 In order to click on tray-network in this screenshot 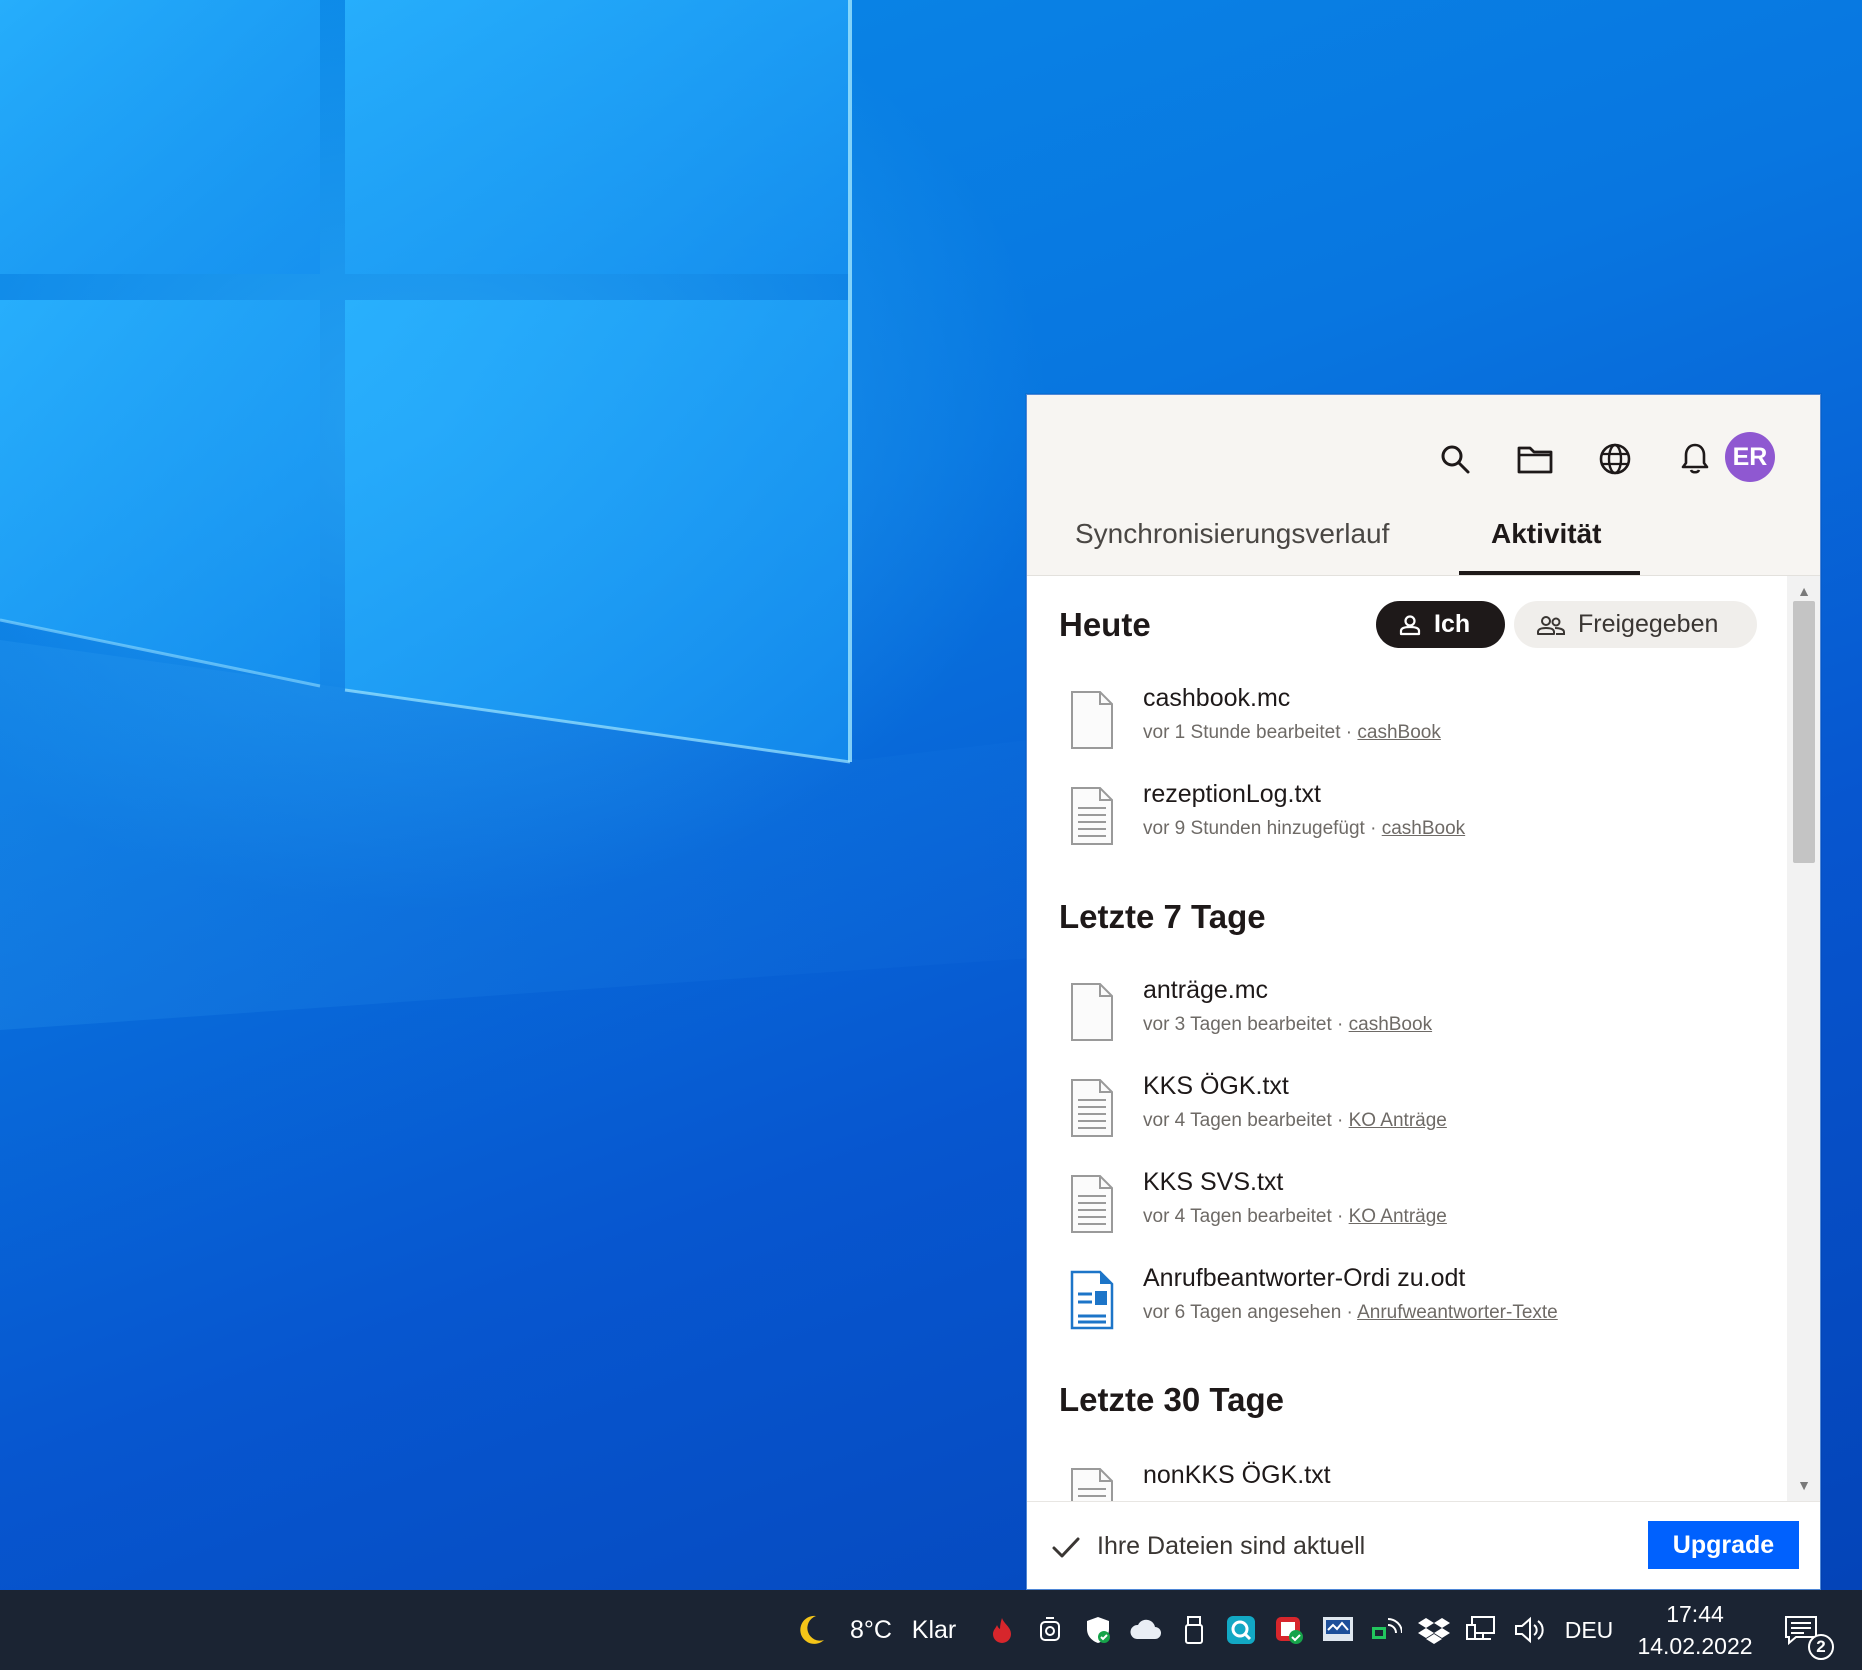, I will do `click(1482, 1630)`.